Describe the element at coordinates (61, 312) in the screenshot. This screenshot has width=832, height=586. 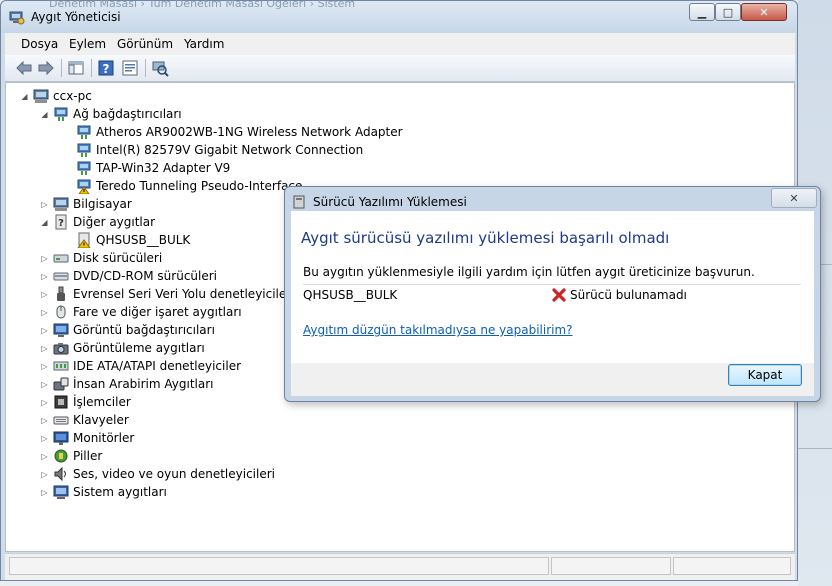
I see `mouse-icon` at that location.